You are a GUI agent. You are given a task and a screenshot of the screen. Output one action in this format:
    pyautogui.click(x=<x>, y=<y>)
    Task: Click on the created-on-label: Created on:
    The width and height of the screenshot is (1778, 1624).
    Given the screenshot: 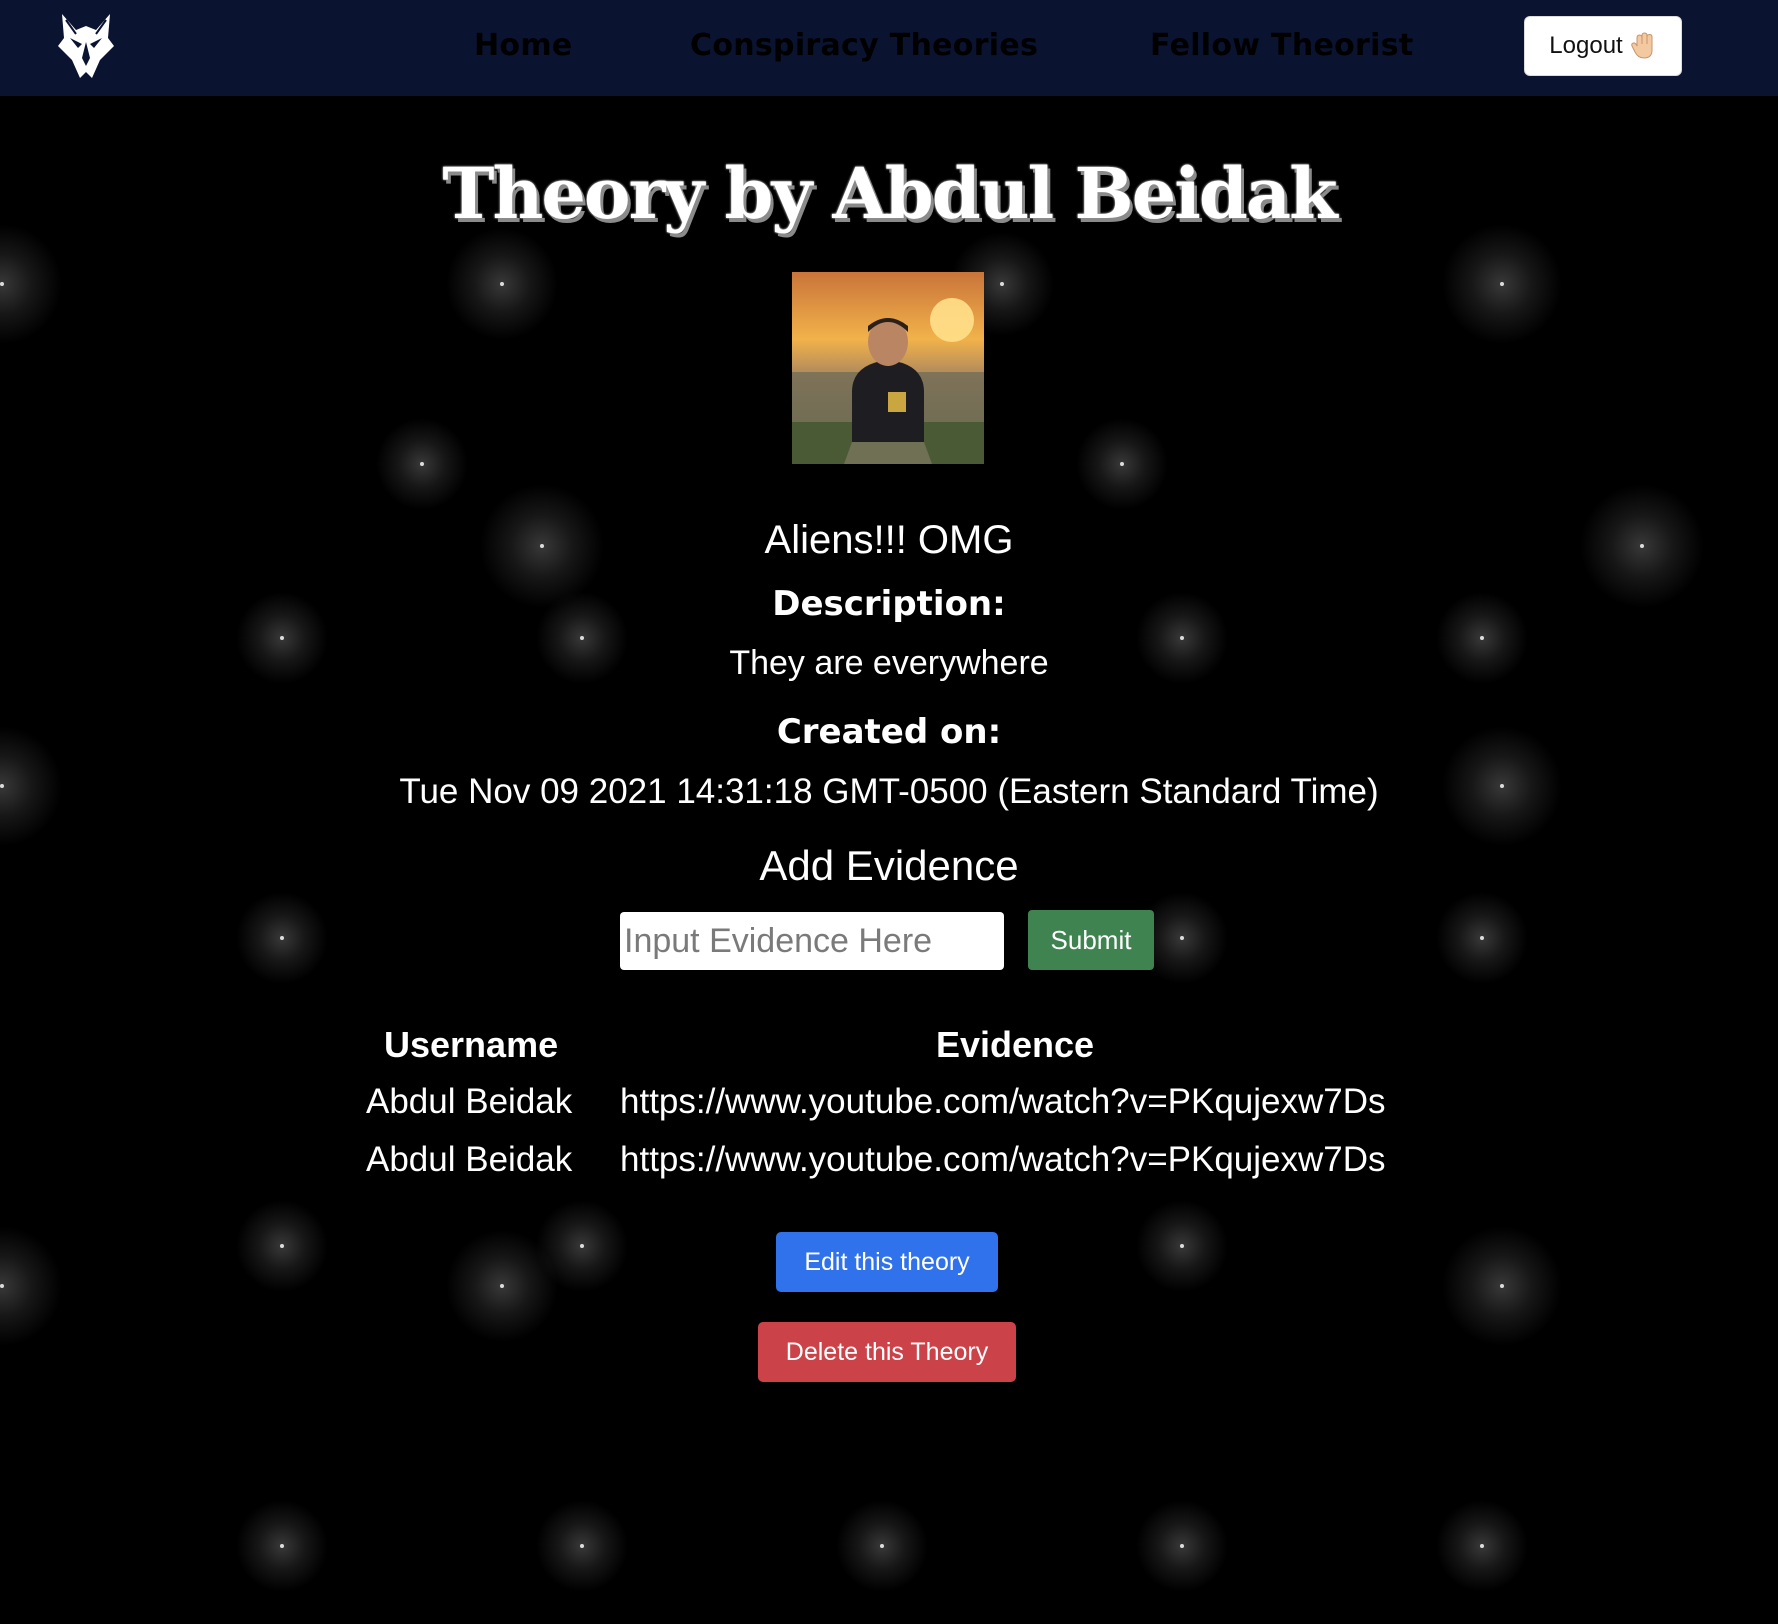 What is the action you would take?
    pyautogui.click(x=889, y=732)
    